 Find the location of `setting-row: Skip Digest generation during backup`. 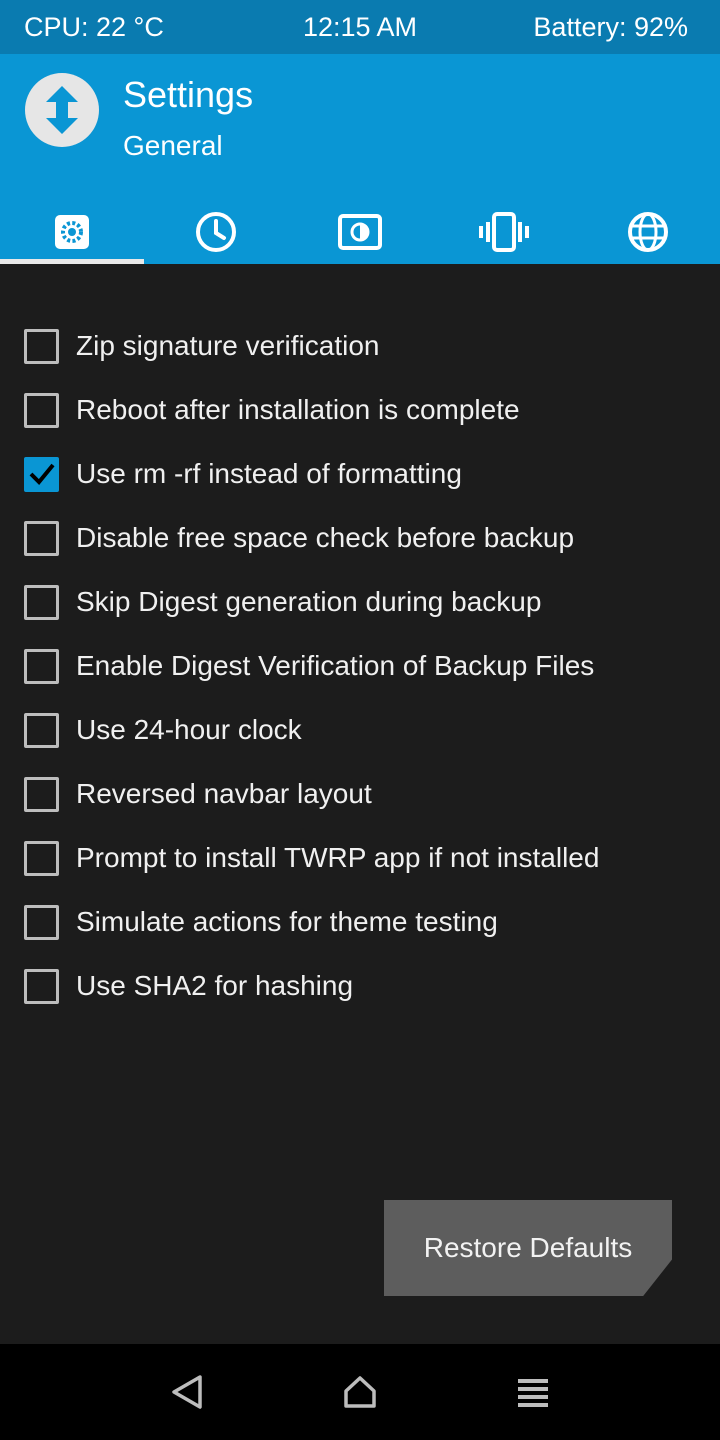

setting-row: Skip Digest generation during backup is located at coordinates (360, 602).